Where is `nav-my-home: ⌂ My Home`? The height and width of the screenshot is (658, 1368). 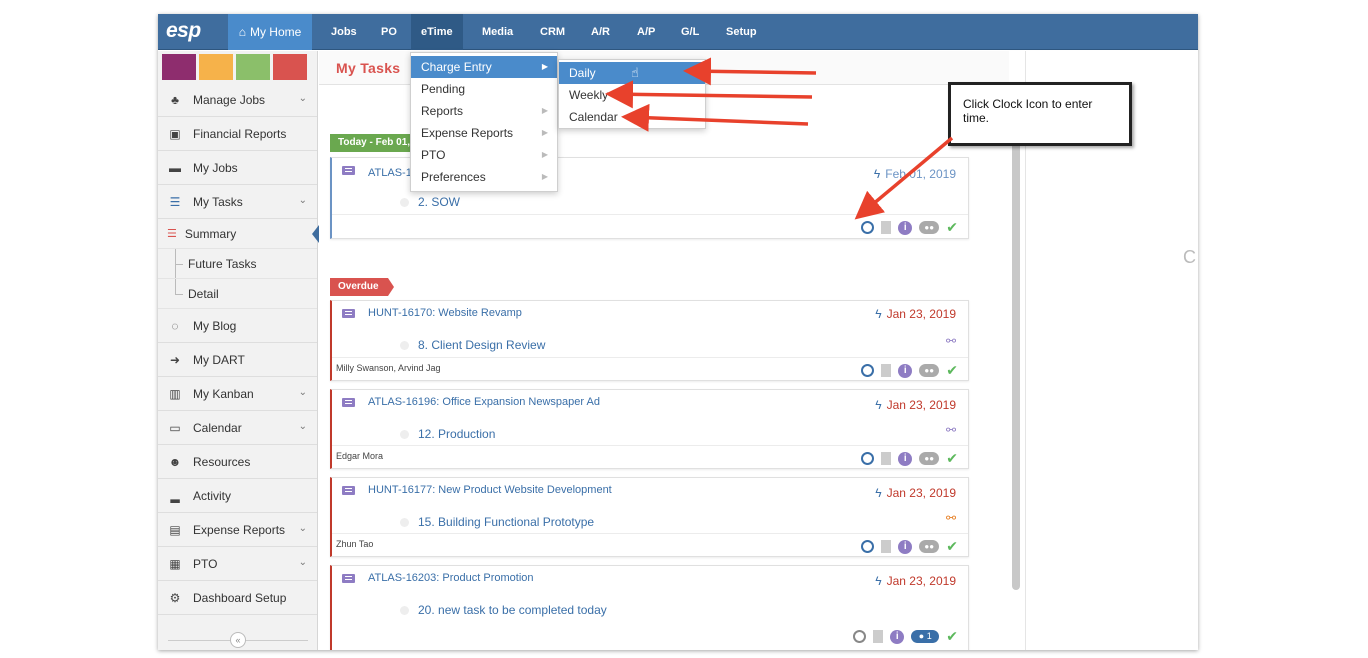
nav-my-home: ⌂ My Home is located at coordinates (270, 32).